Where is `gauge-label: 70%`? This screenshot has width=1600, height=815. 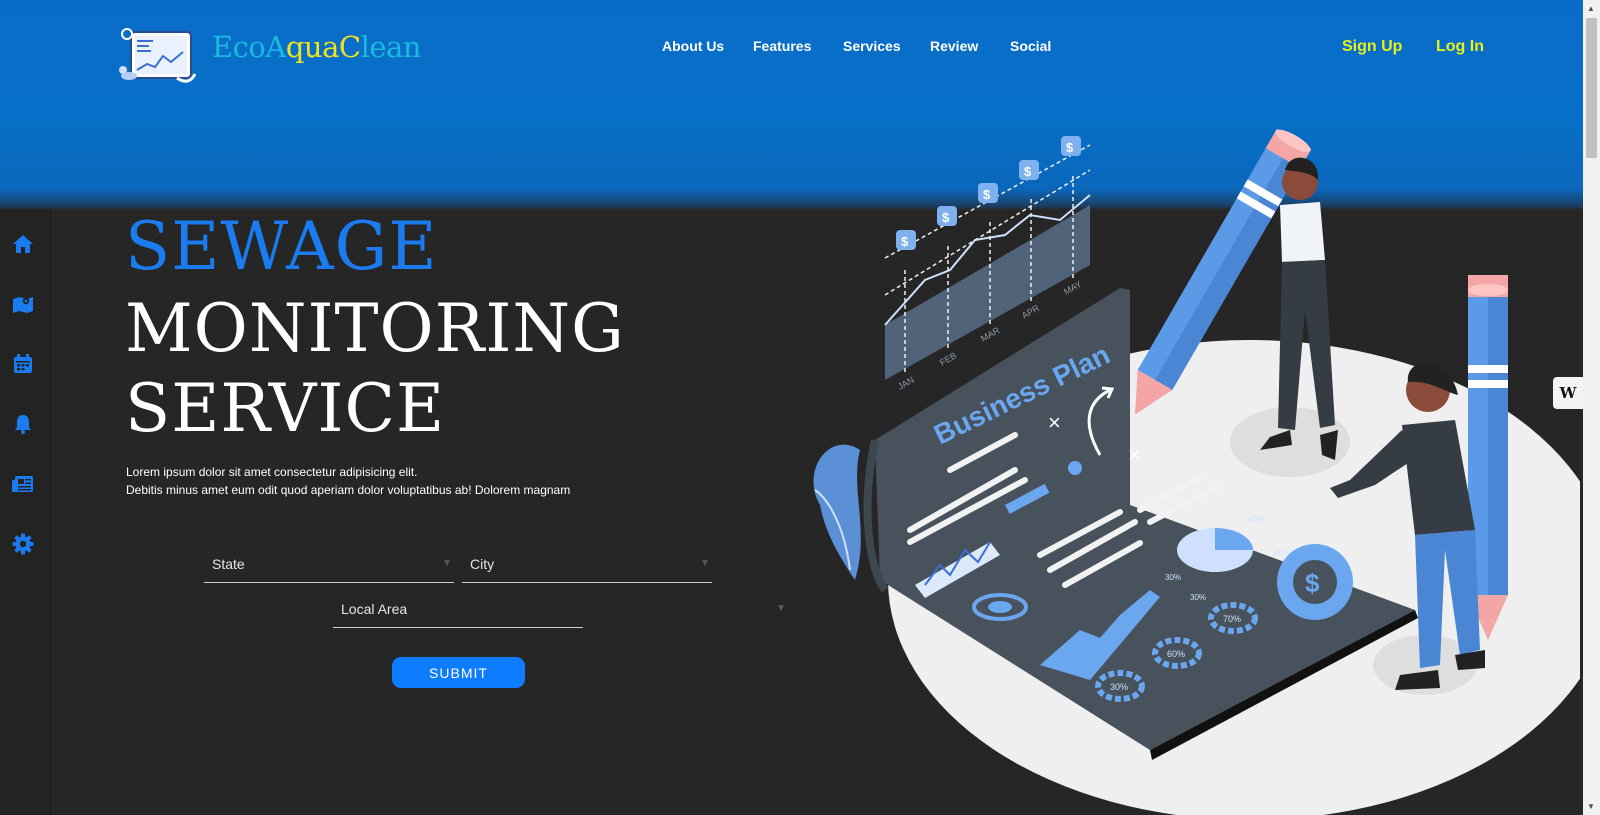 gauge-label: 70% is located at coordinates (1232, 619).